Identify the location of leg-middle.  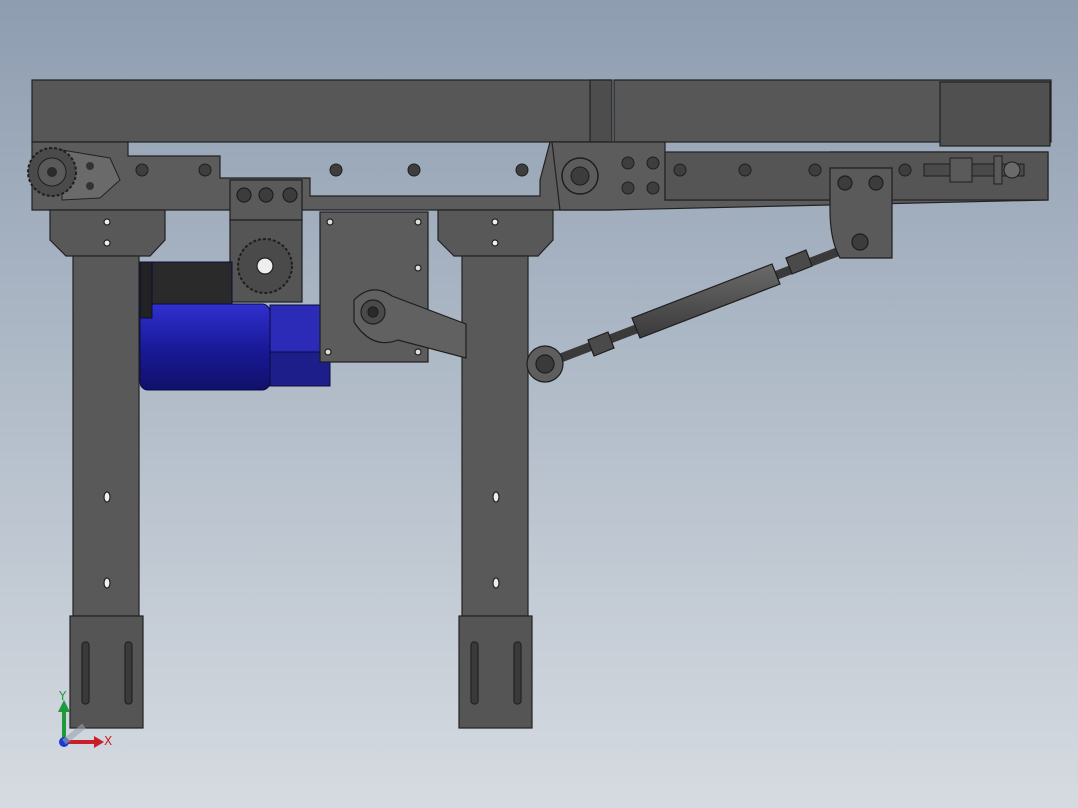
(495, 492).